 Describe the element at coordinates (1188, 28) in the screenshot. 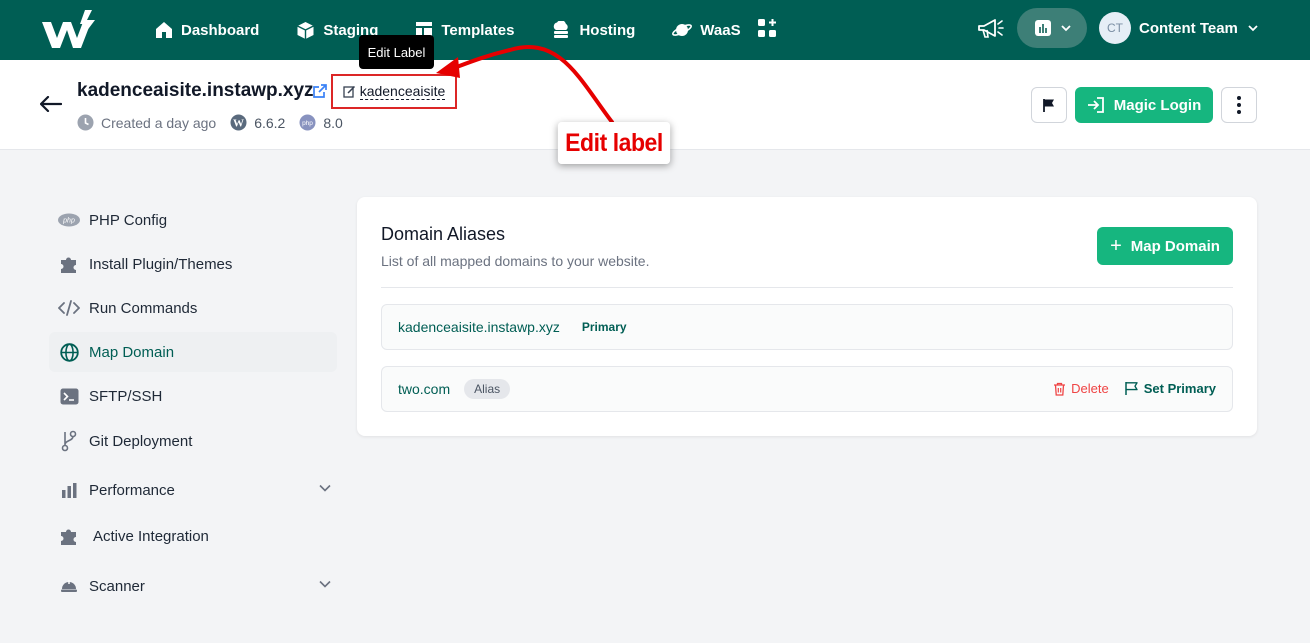

I see `user-name: Content Team` at that location.